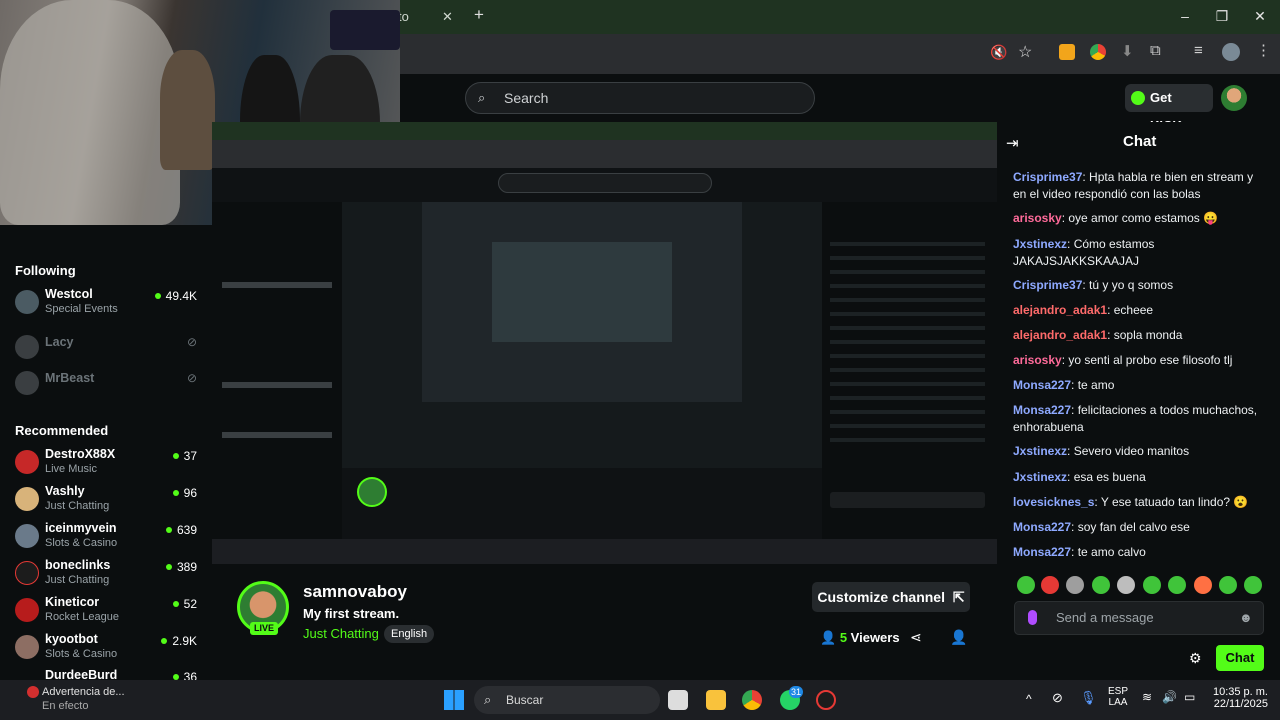 Image resolution: width=1280 pixels, height=720 pixels. Describe the element at coordinates (1189, 697) in the screenshot. I see `battery-icon: ▭` at that location.